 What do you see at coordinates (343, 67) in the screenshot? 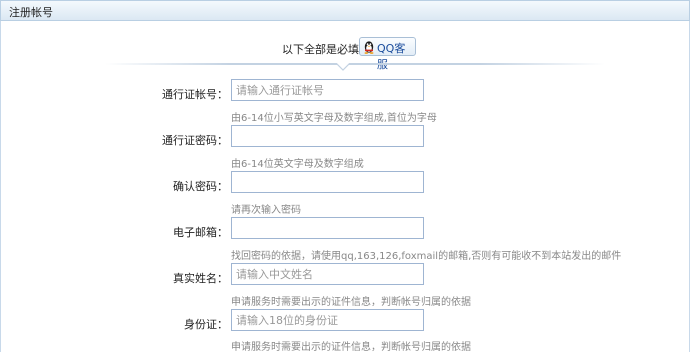
I see `divider-notch-icon` at bounding box center [343, 67].